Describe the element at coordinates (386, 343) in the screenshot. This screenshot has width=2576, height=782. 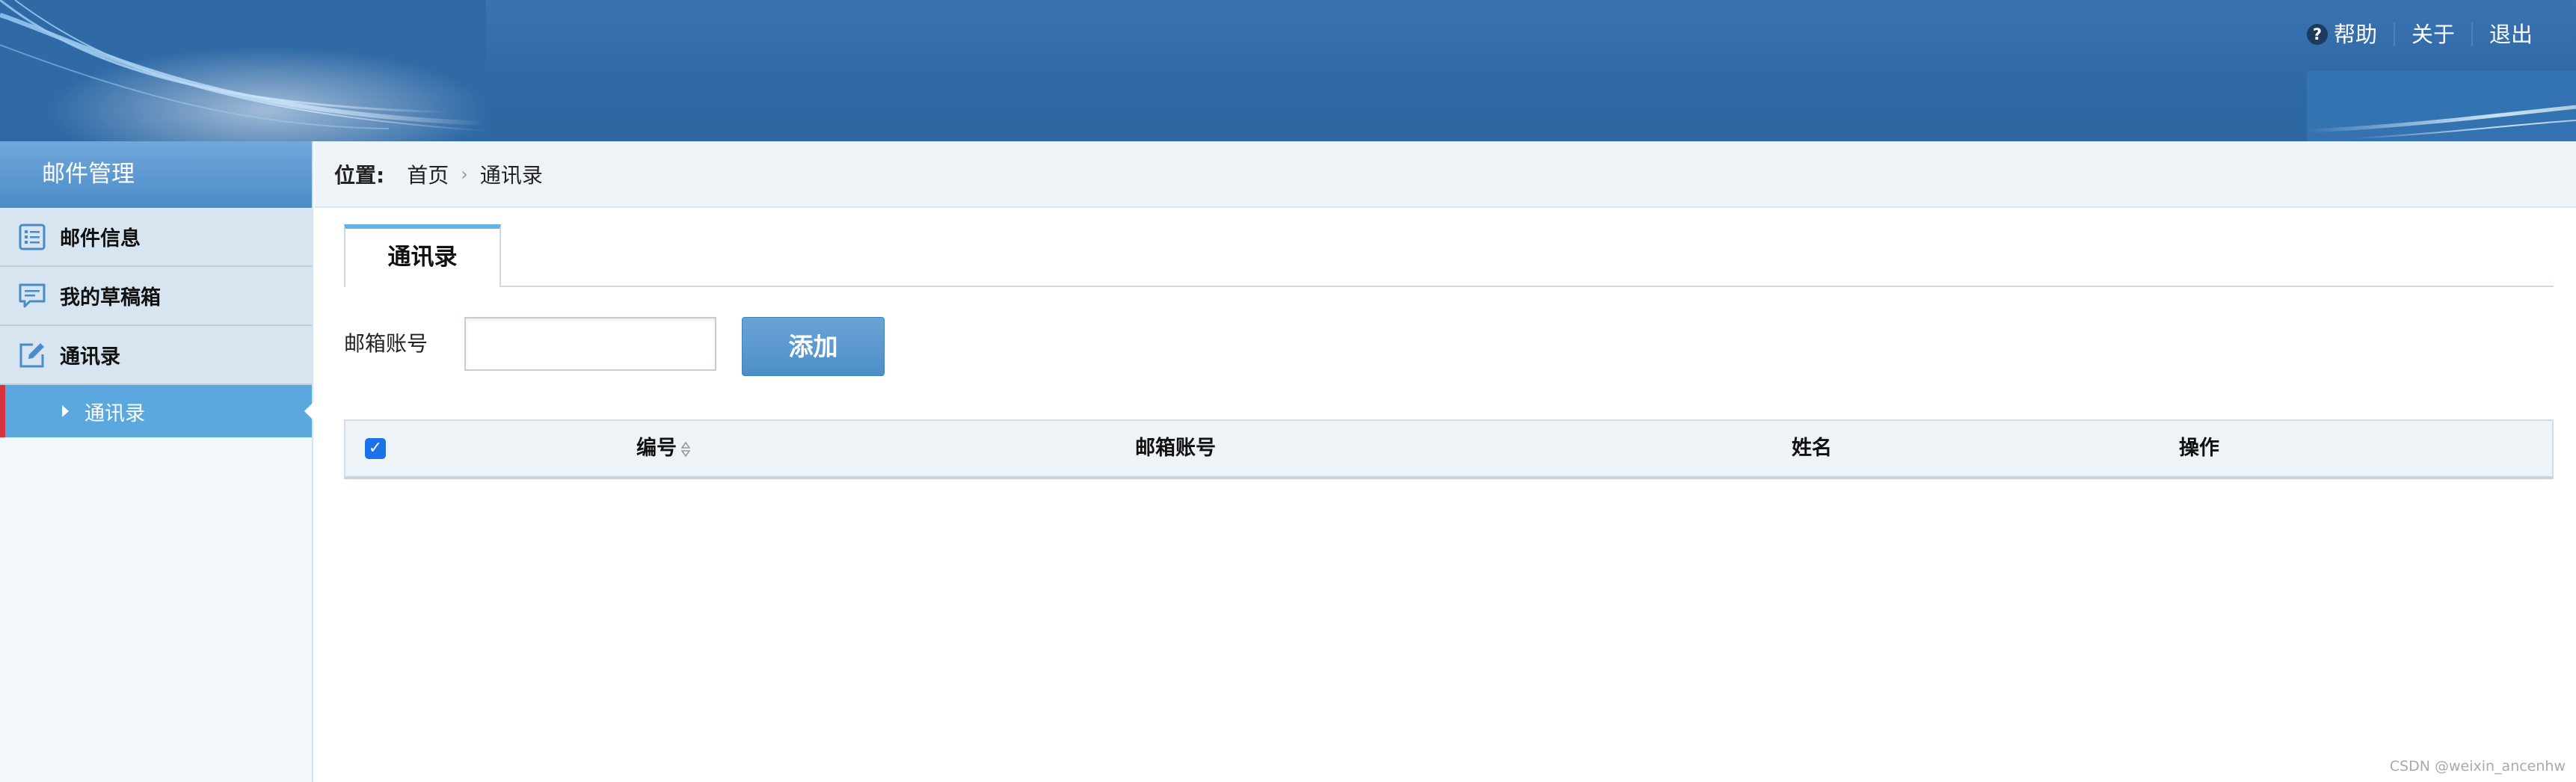
I see `email-account-label: 邮箱账号` at that location.